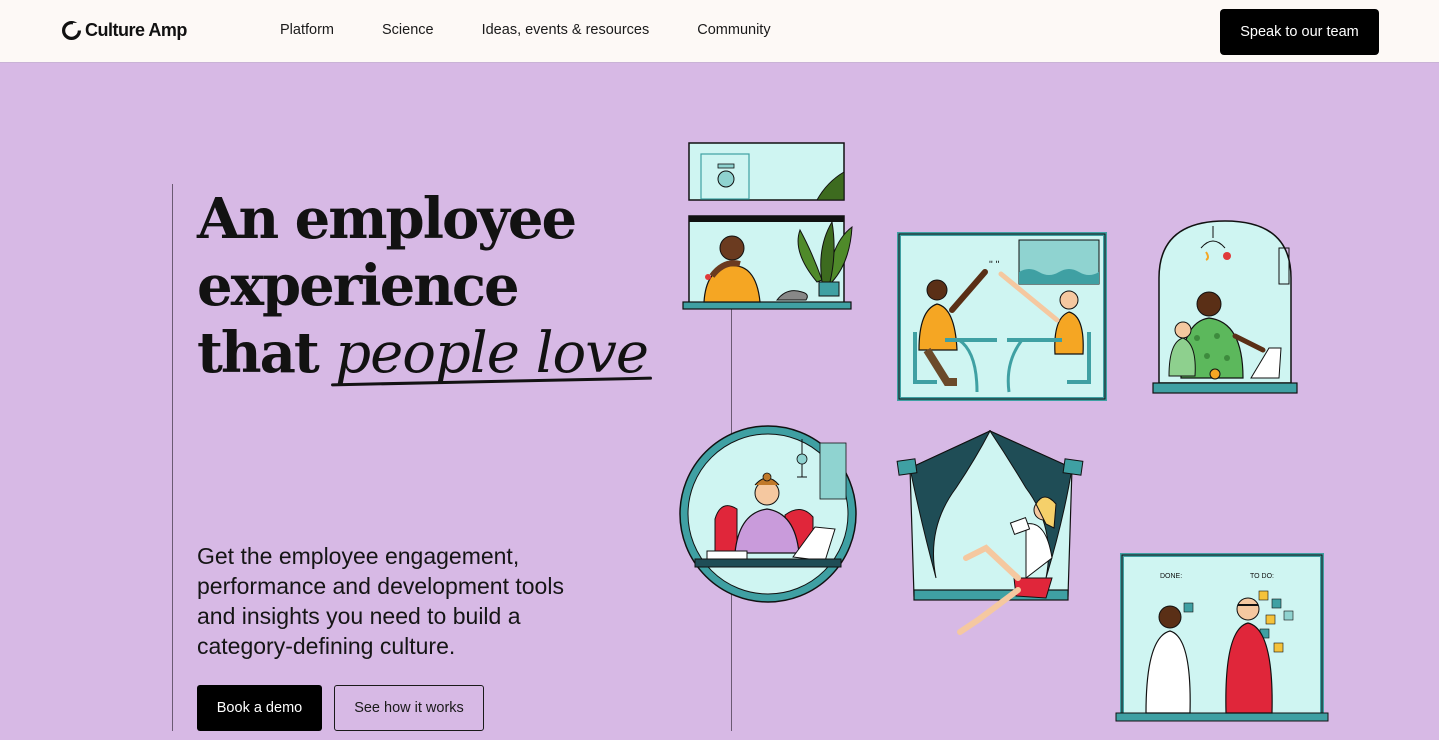  What do you see at coordinates (409, 708) in the screenshot?
I see `see-how-it-works-button: See how it works` at bounding box center [409, 708].